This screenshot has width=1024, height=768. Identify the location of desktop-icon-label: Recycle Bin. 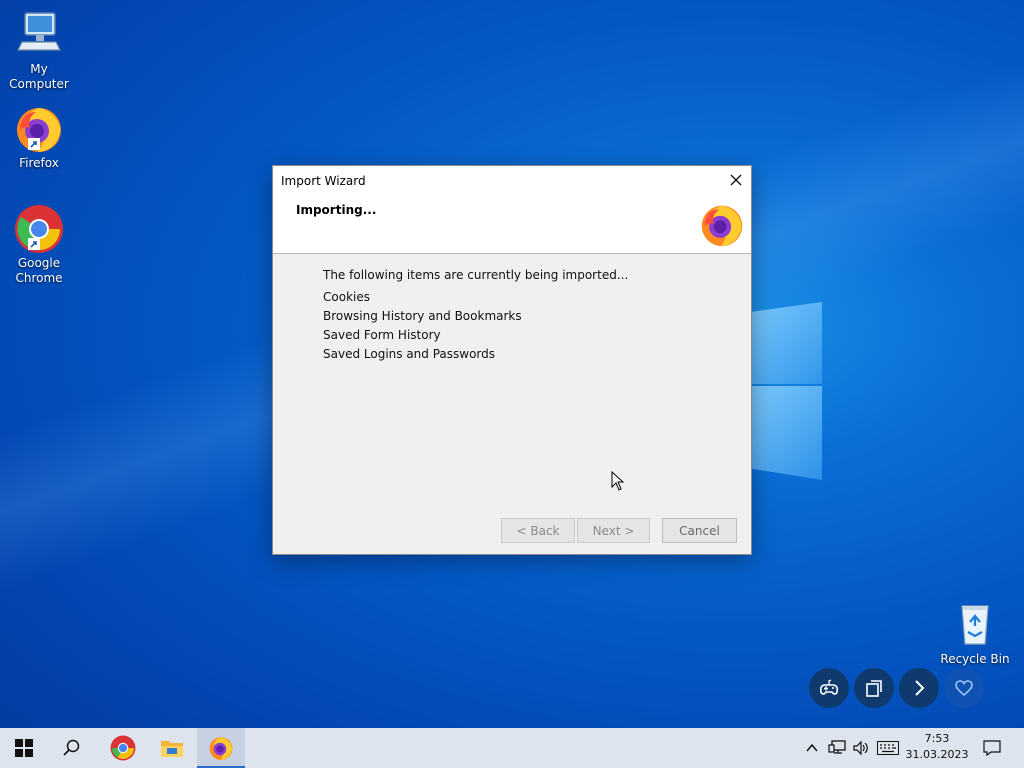
(975, 659).